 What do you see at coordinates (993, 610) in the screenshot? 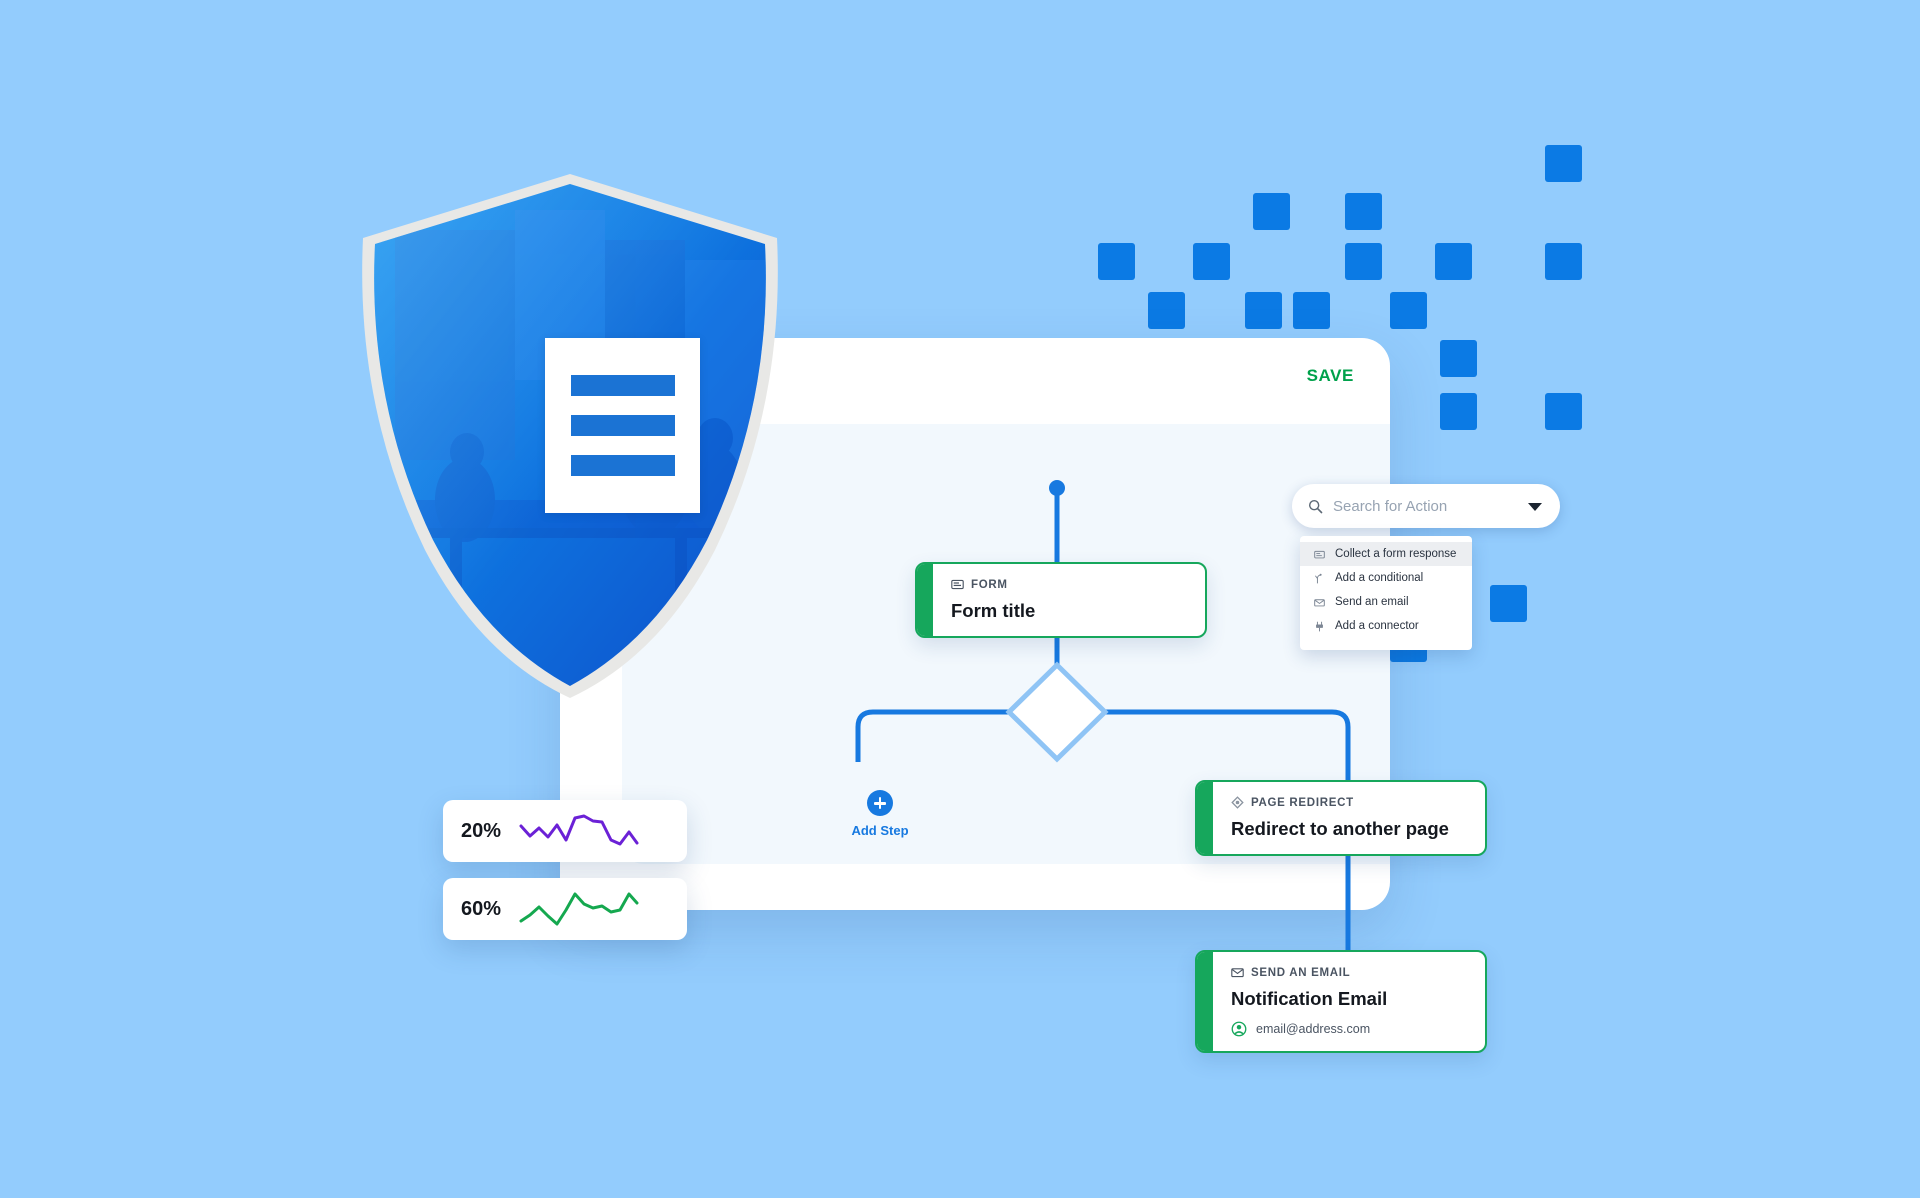
I see `node-title: Form title` at bounding box center [993, 610].